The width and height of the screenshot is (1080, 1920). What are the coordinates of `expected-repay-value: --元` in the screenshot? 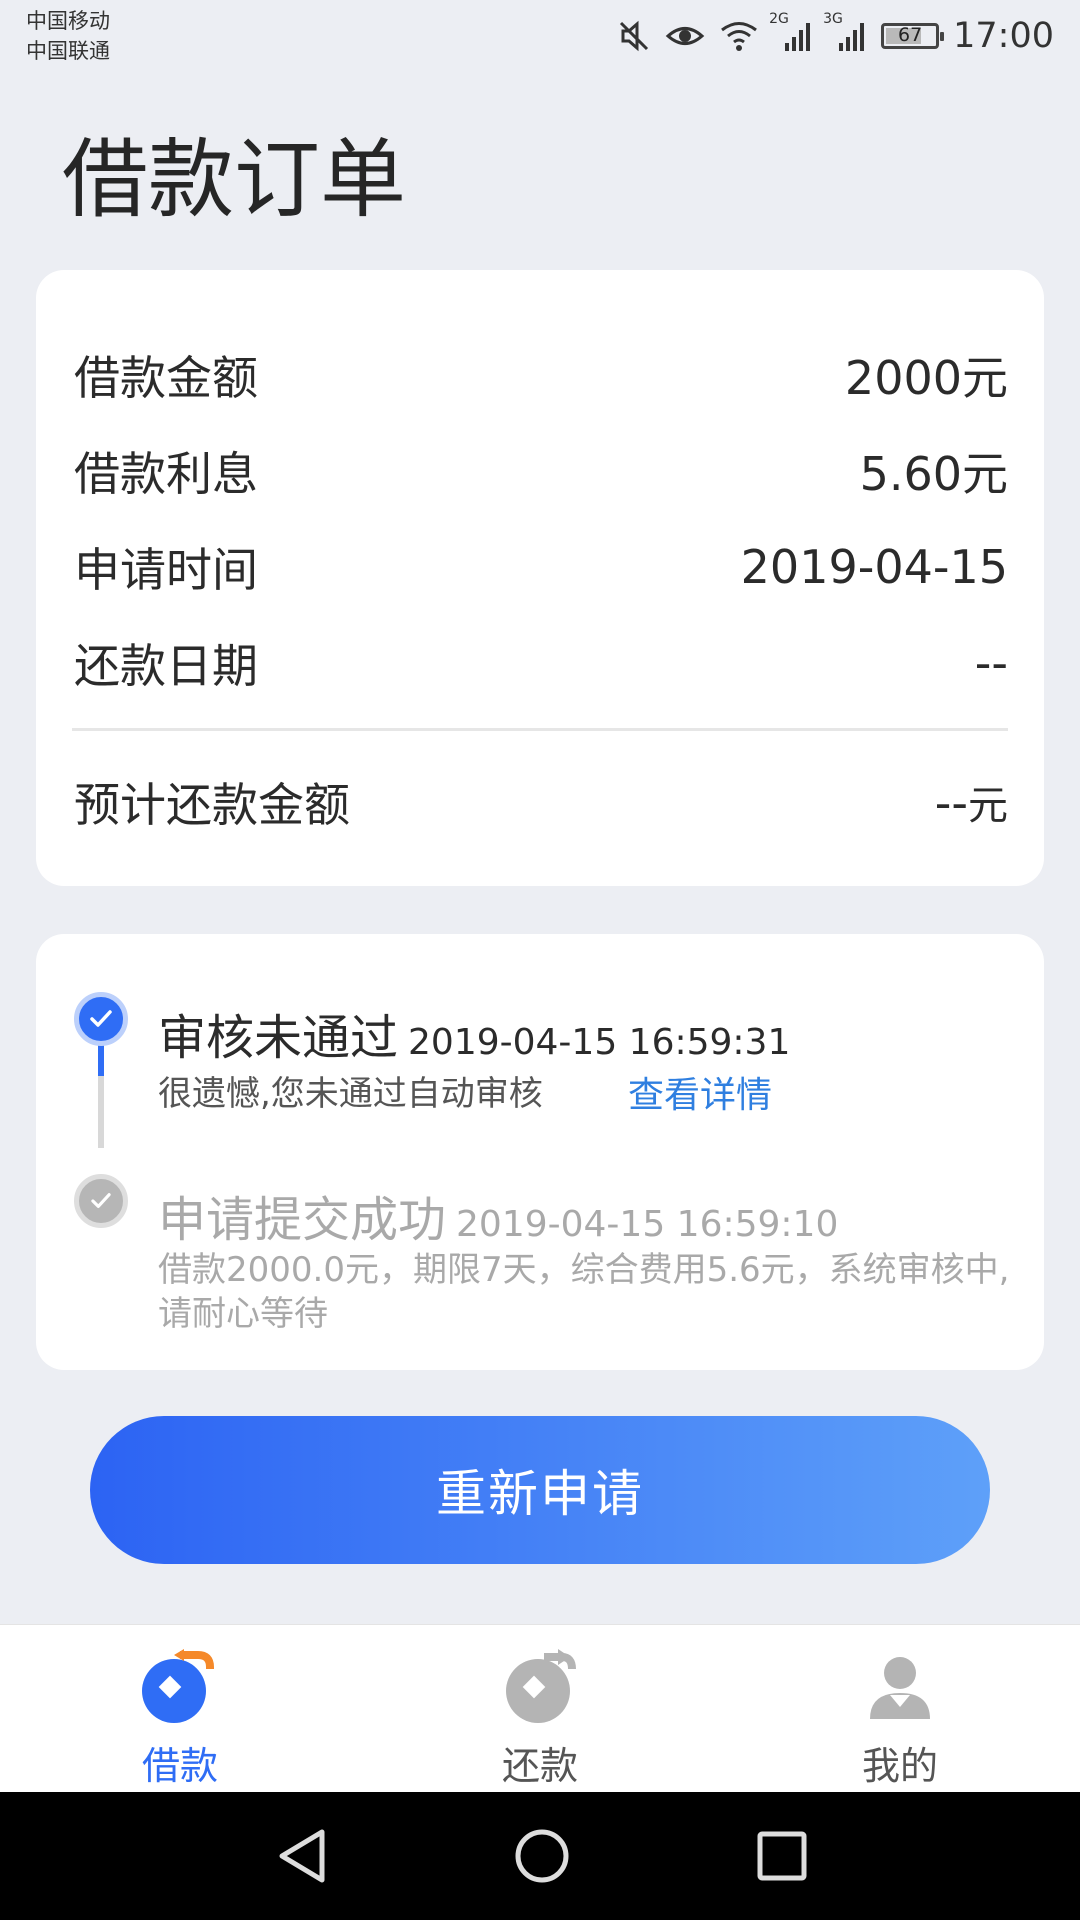 It's located at (971, 802).